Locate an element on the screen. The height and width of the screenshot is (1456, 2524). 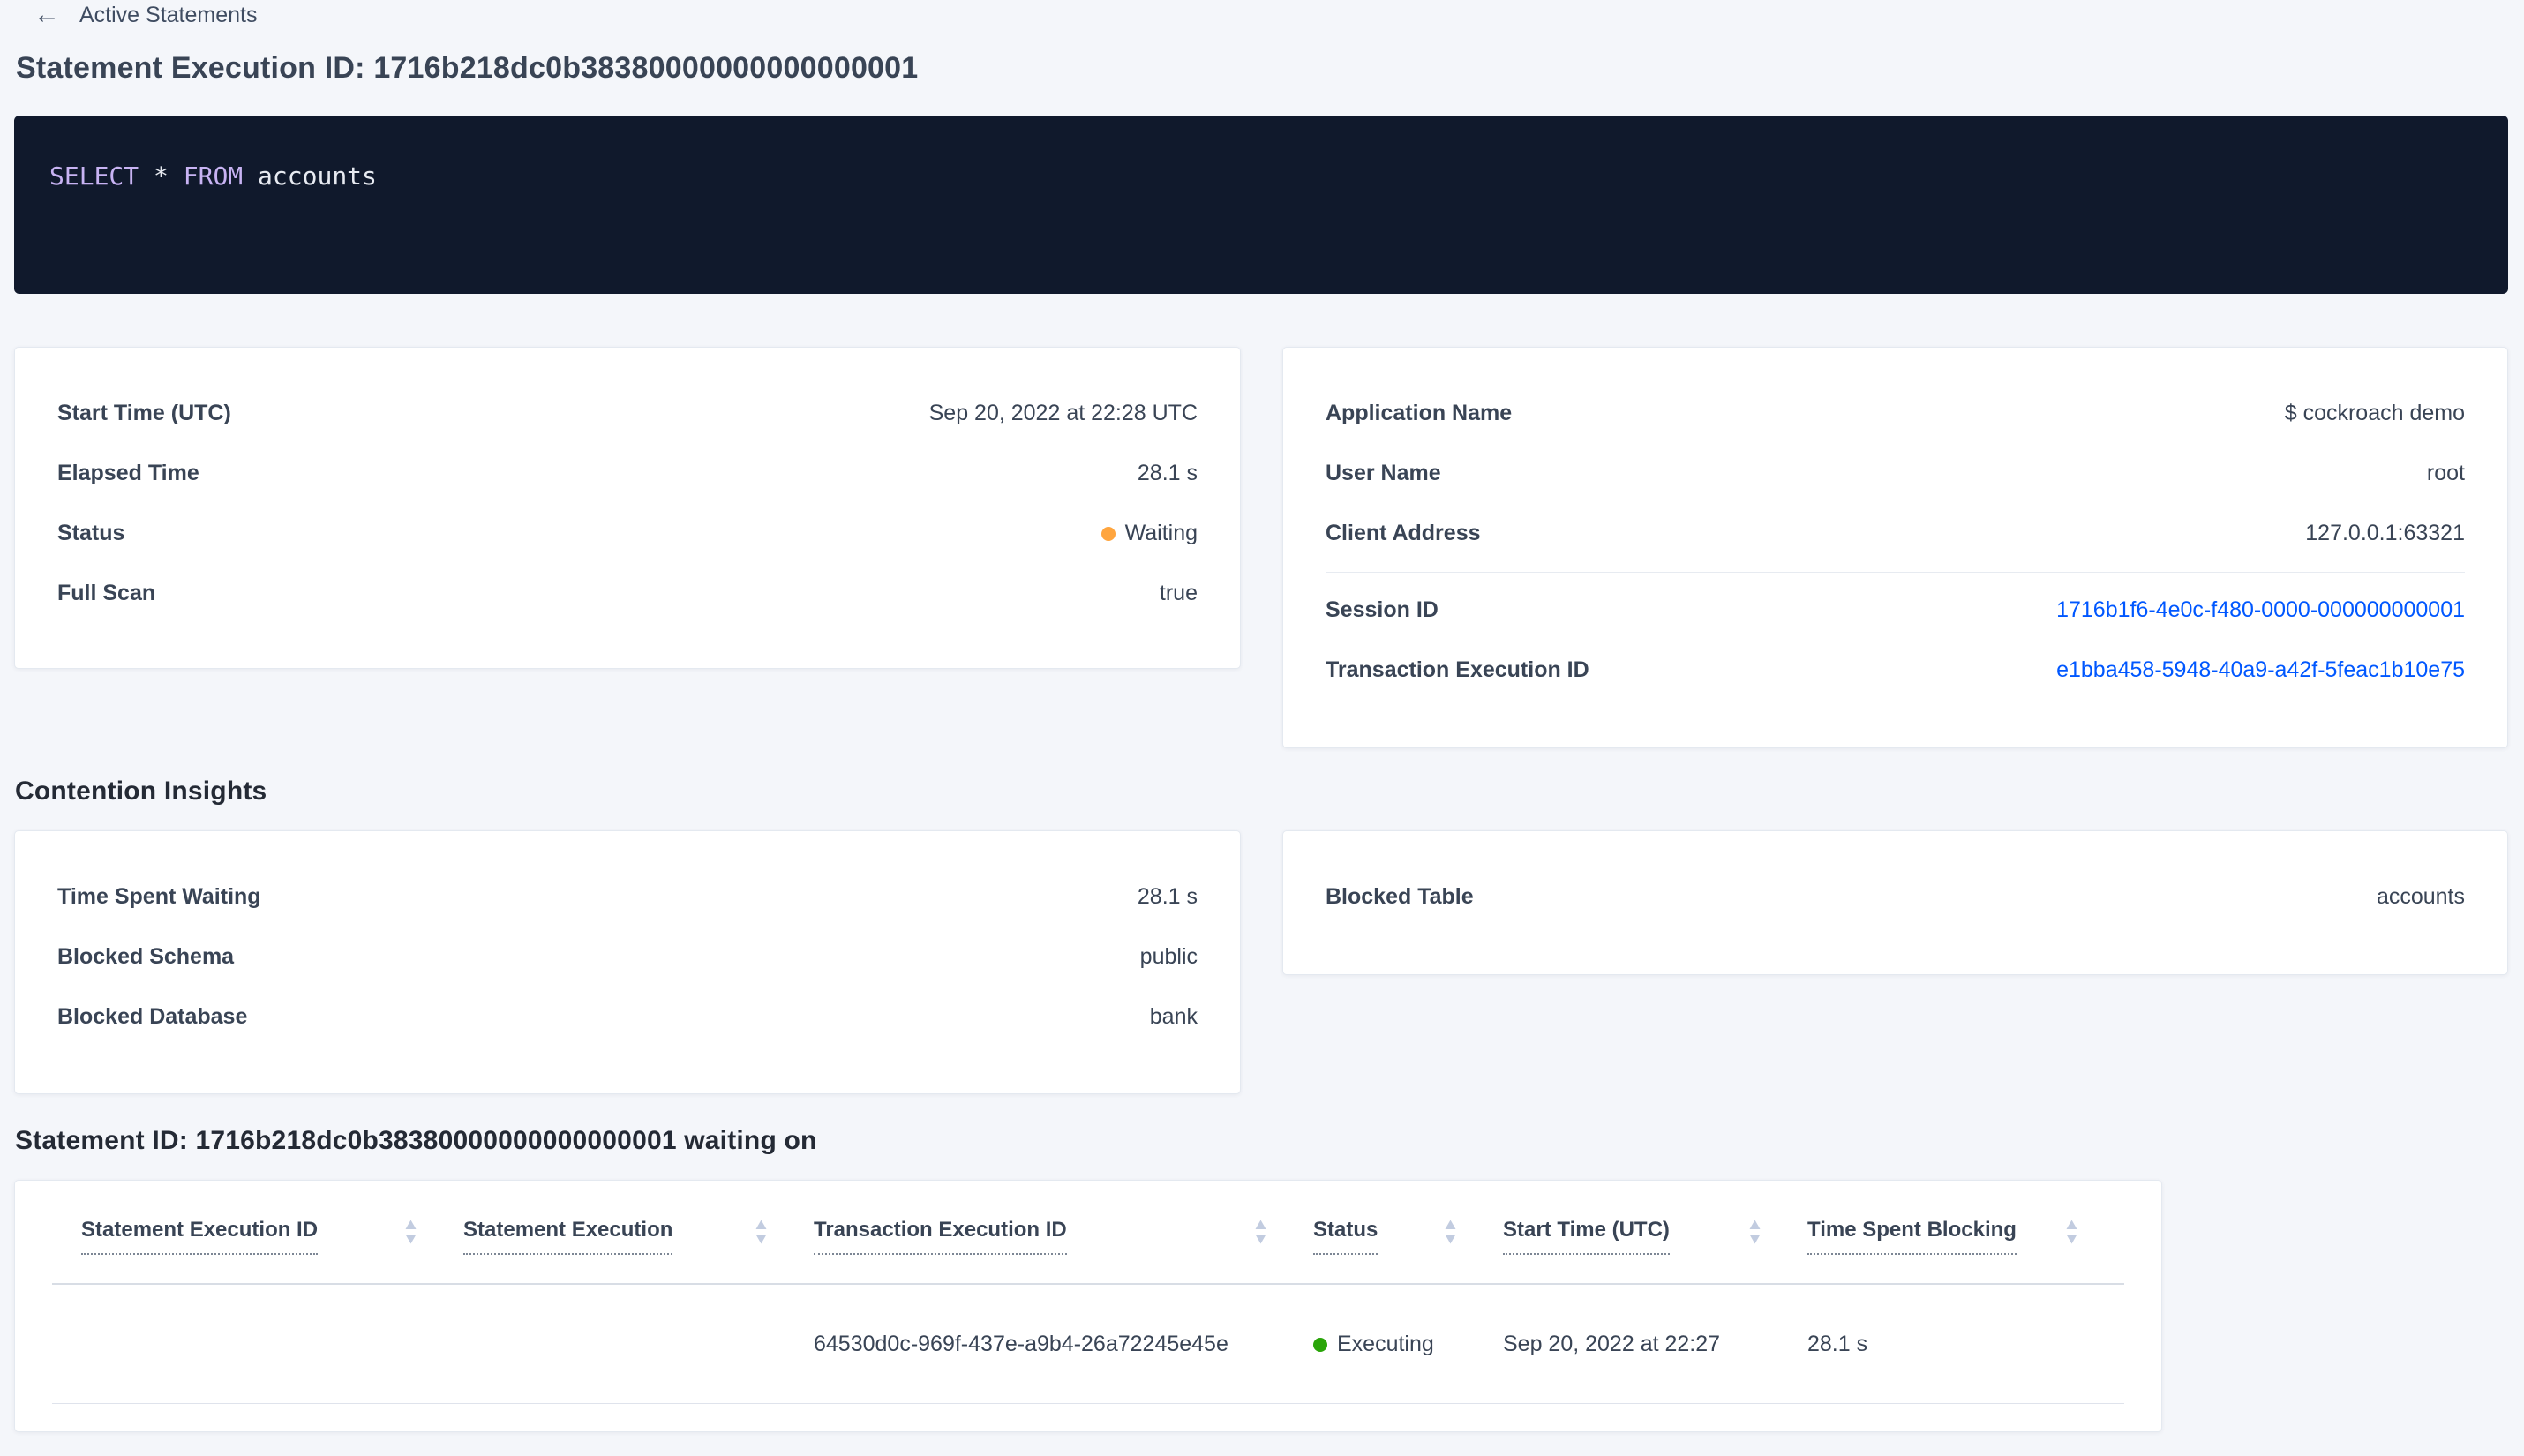
time-spent-waiting-label: Time Spent Waiting is located at coordinates (159, 896).